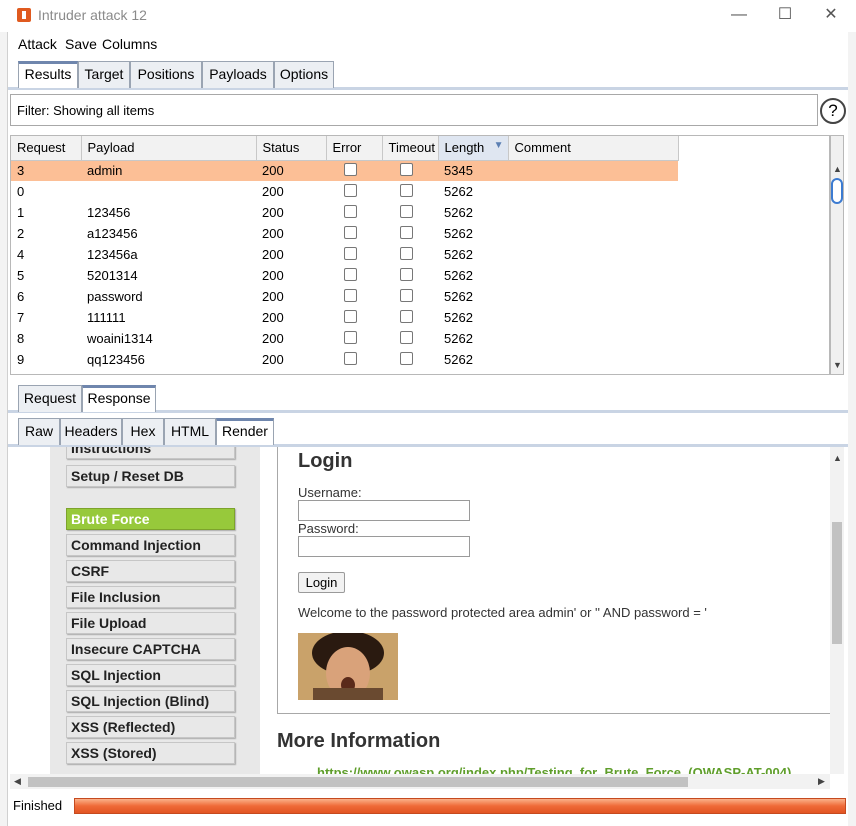 The height and width of the screenshot is (826, 856). What do you see at coordinates (593, 148) in the screenshot?
I see `column-comment: Comment` at bounding box center [593, 148].